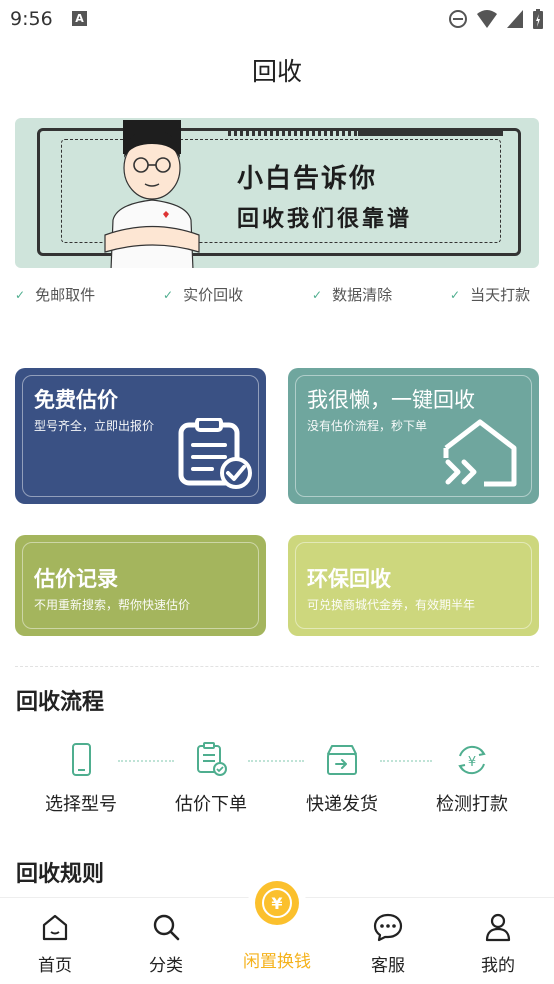 This screenshot has width=554, height=984. I want to click on estimate-records-card: 估价记录 不用重新搜索，帮你快速估价, so click(140, 585).